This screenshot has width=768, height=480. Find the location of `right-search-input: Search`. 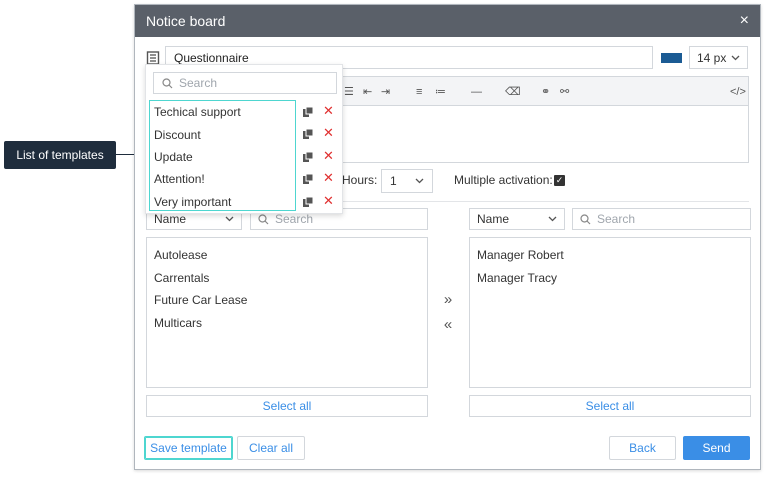

right-search-input: Search is located at coordinates (661, 219).